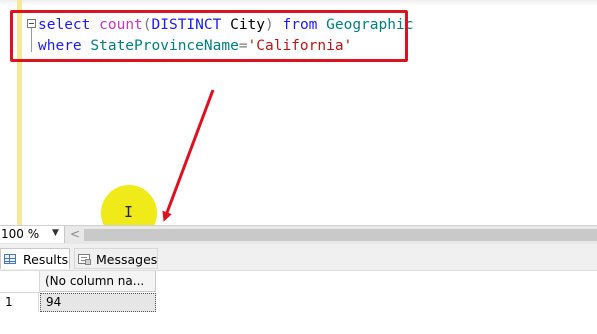 This screenshot has height=334, width=597. I want to click on table-cell: 94, so click(98, 302).